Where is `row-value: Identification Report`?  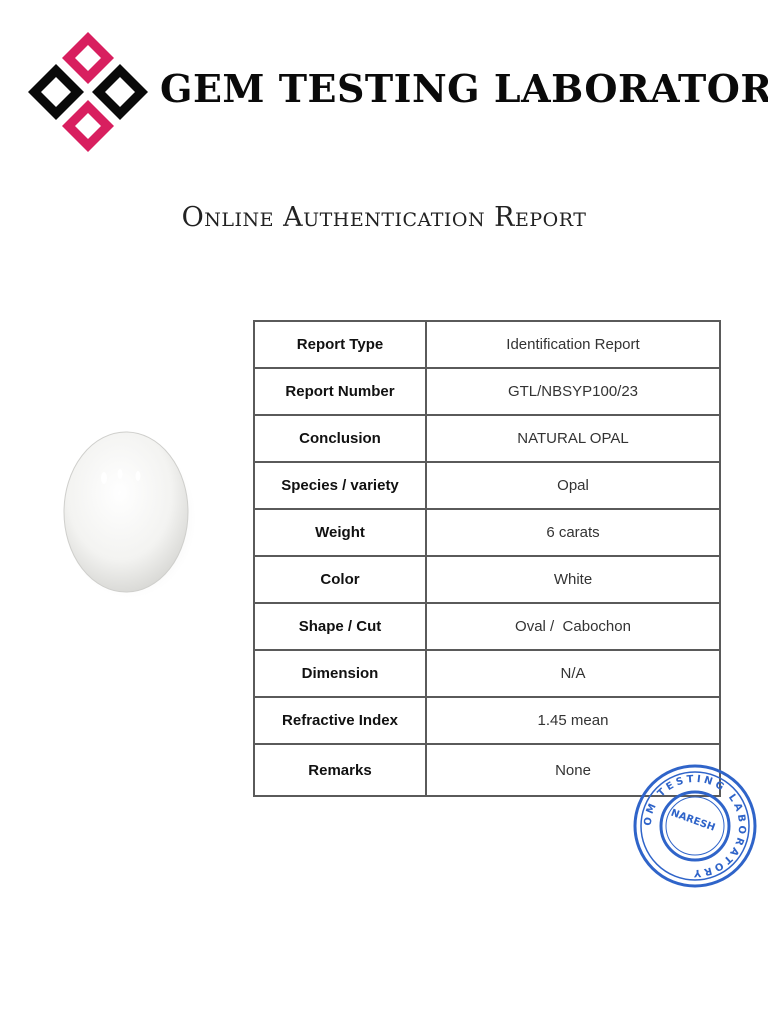
row-value: Identification Report is located at coordinates (573, 344).